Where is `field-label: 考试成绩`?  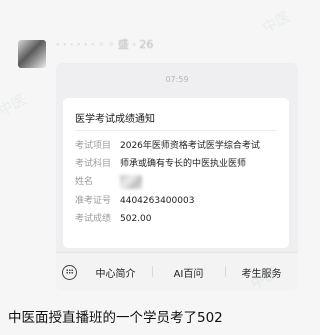
field-label: 考试成绩 is located at coordinates (93, 219).